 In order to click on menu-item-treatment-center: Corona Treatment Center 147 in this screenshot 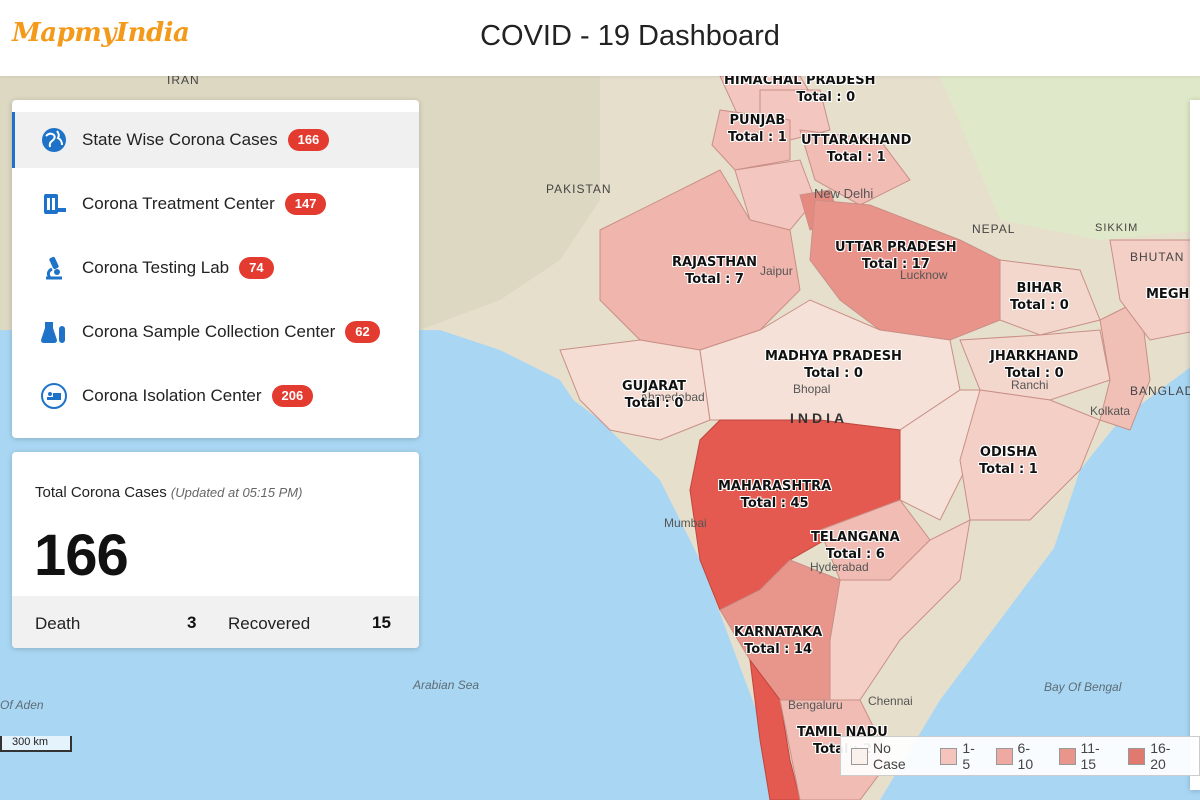, I will do `click(215, 204)`.